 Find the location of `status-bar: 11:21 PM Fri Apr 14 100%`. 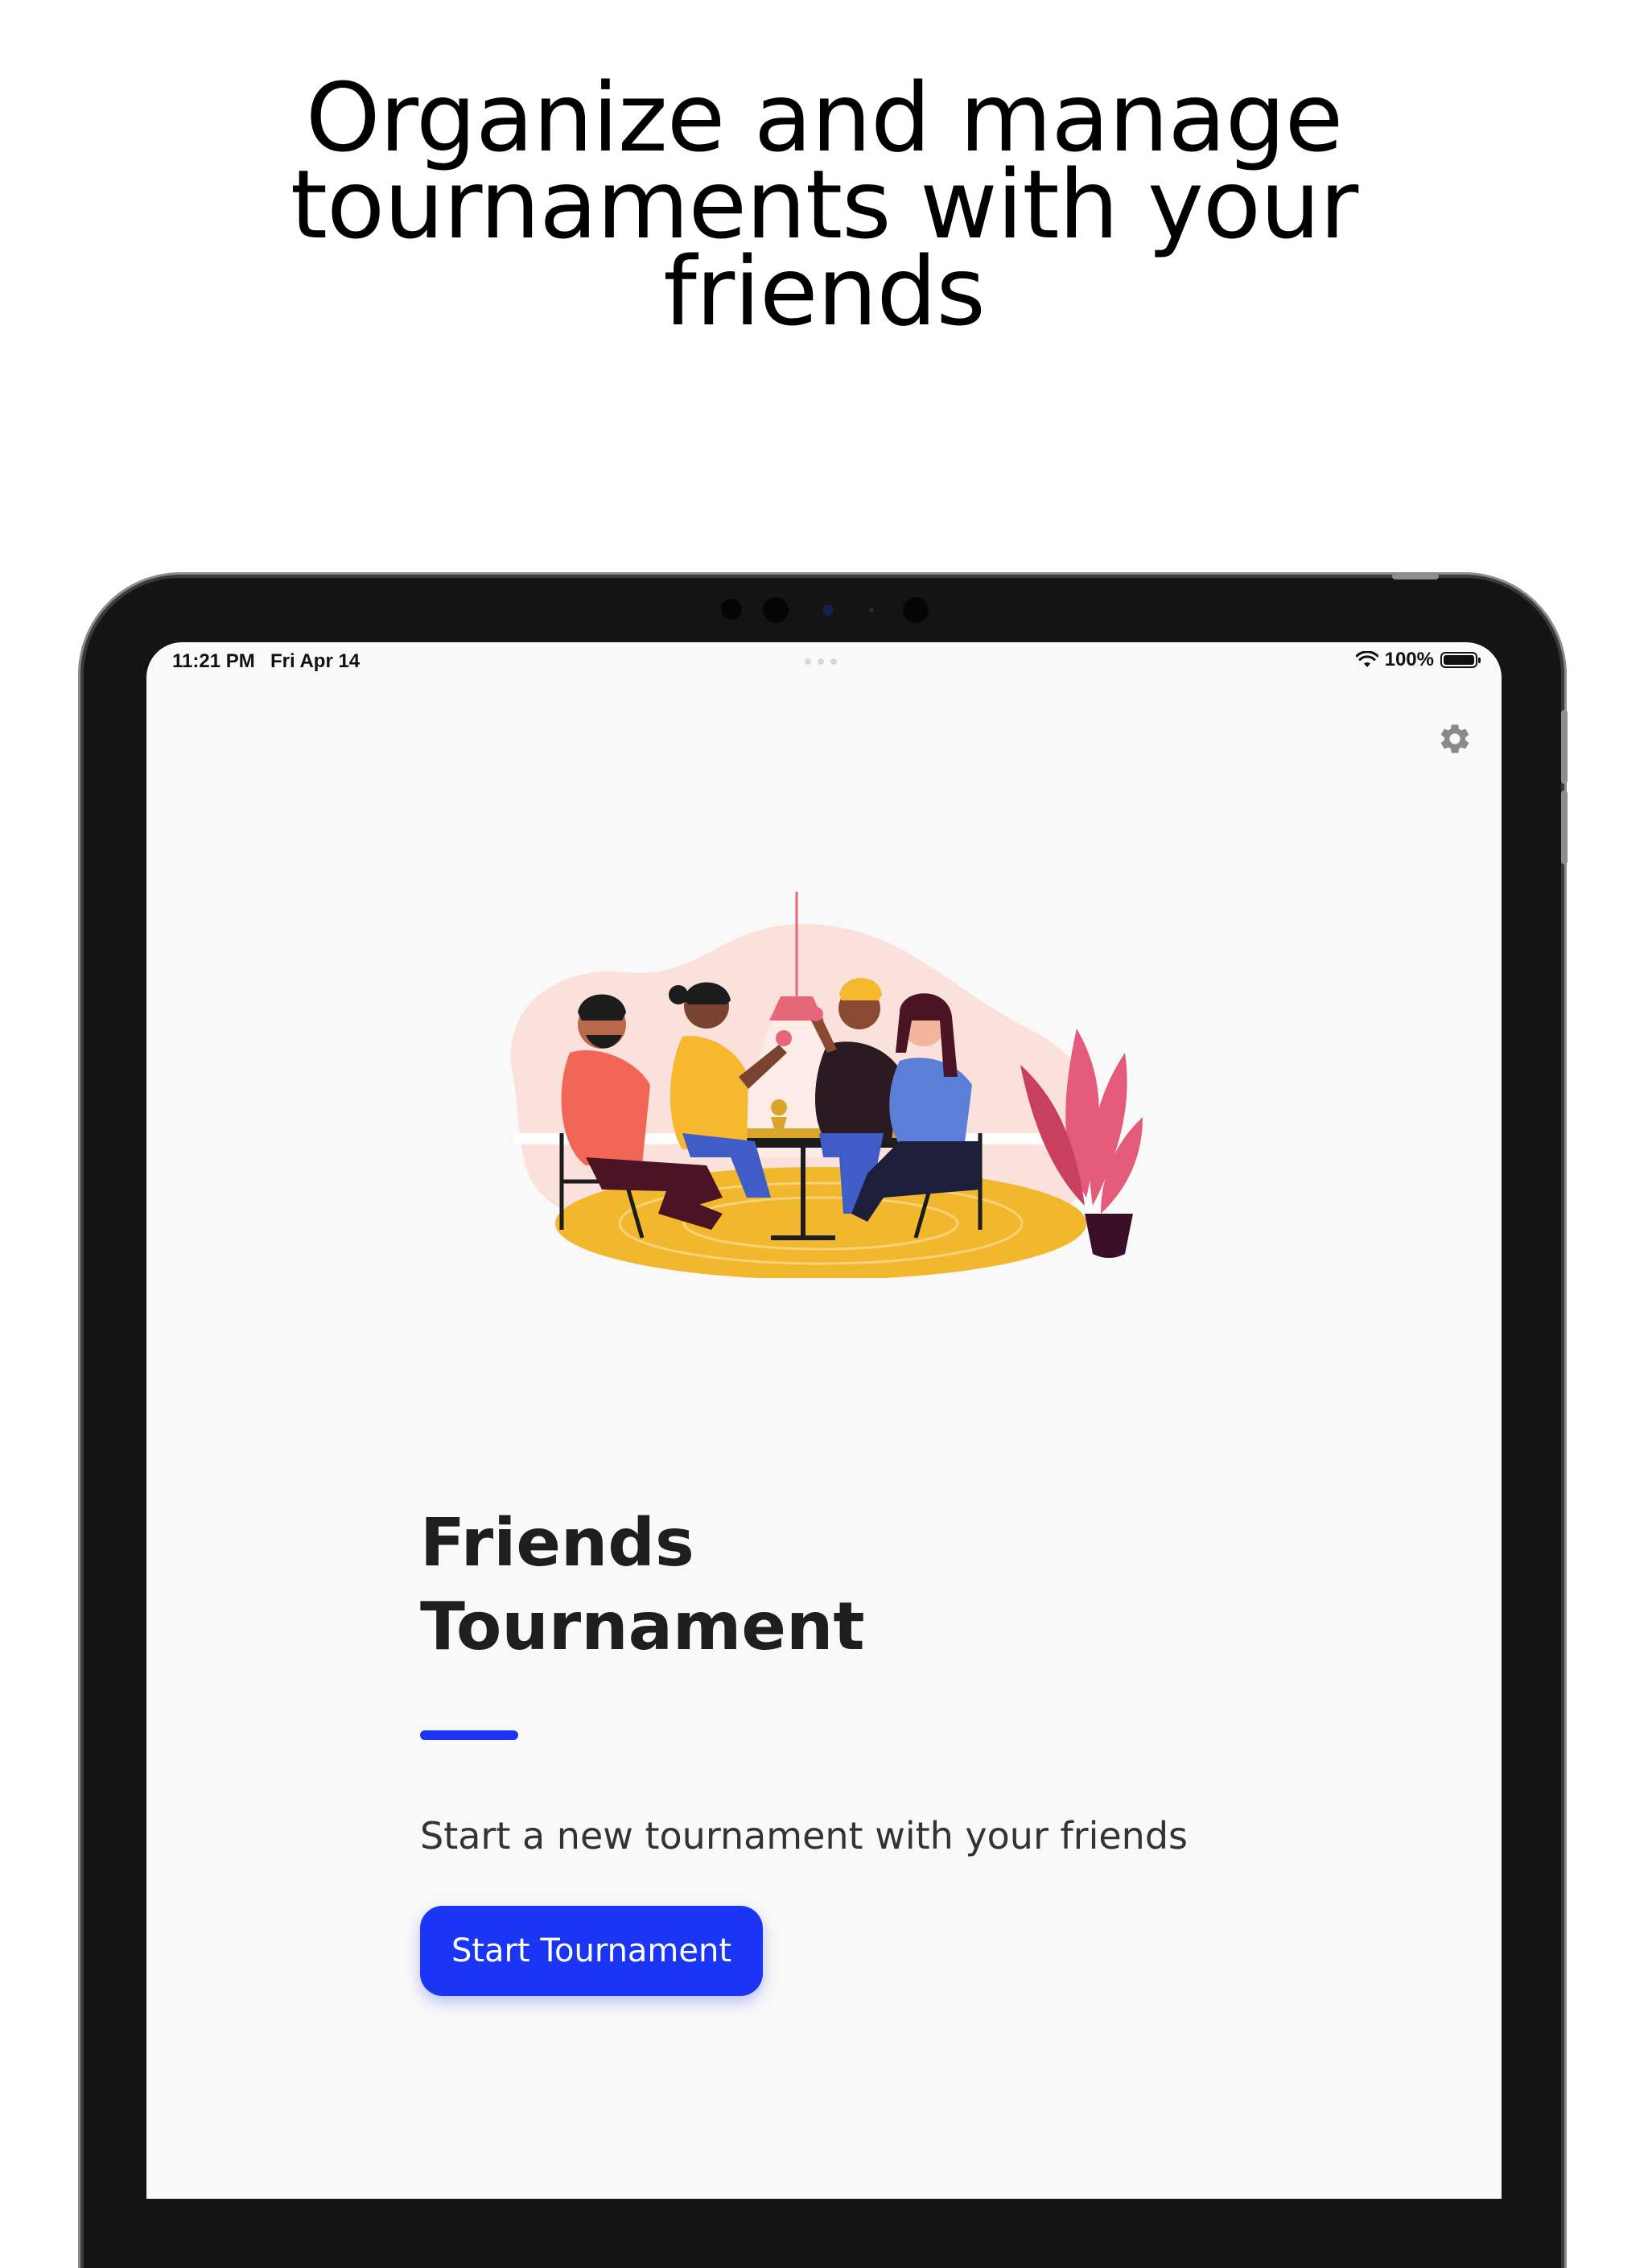

status-bar: 11:21 PM Fri Apr 14 100% is located at coordinates (824, 661).